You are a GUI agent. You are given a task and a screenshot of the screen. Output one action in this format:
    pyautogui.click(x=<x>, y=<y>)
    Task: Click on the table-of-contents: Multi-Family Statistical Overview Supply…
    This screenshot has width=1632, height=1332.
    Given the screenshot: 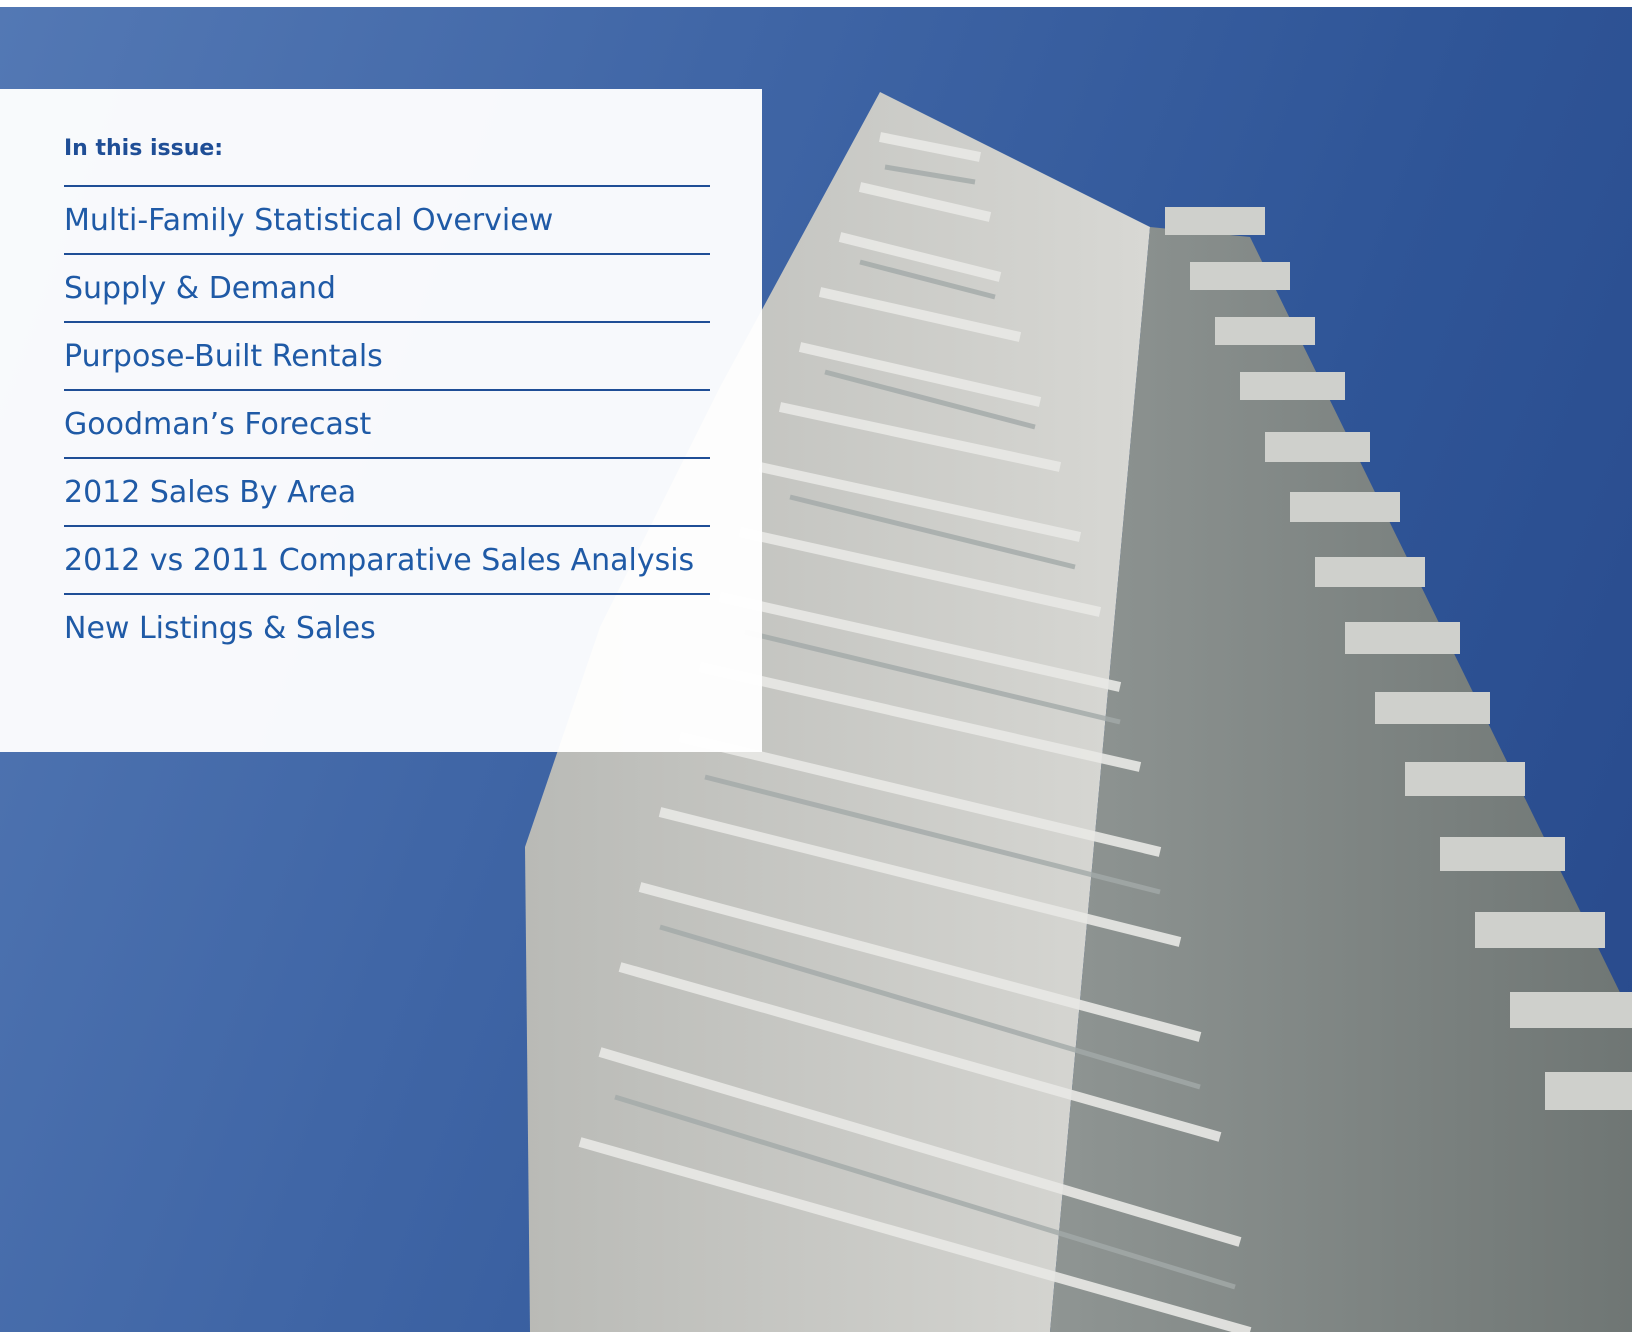 What is the action you would take?
    pyautogui.click(x=387, y=423)
    